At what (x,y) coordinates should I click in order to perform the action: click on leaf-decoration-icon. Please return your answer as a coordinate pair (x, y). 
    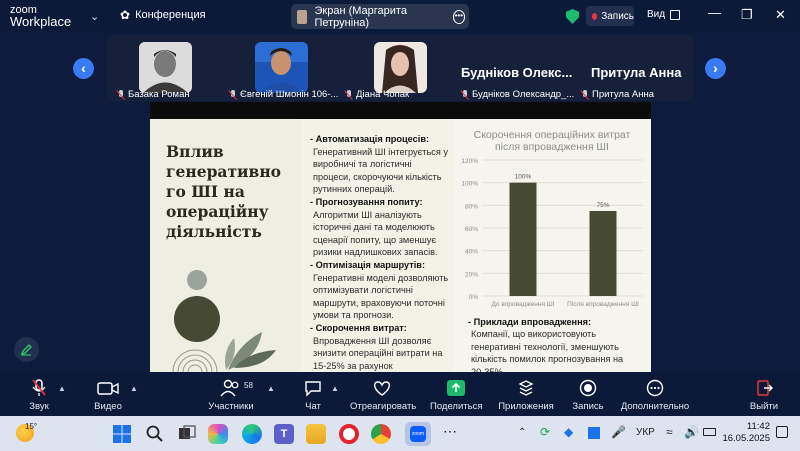
    Looking at the image, I should click on (250, 351).